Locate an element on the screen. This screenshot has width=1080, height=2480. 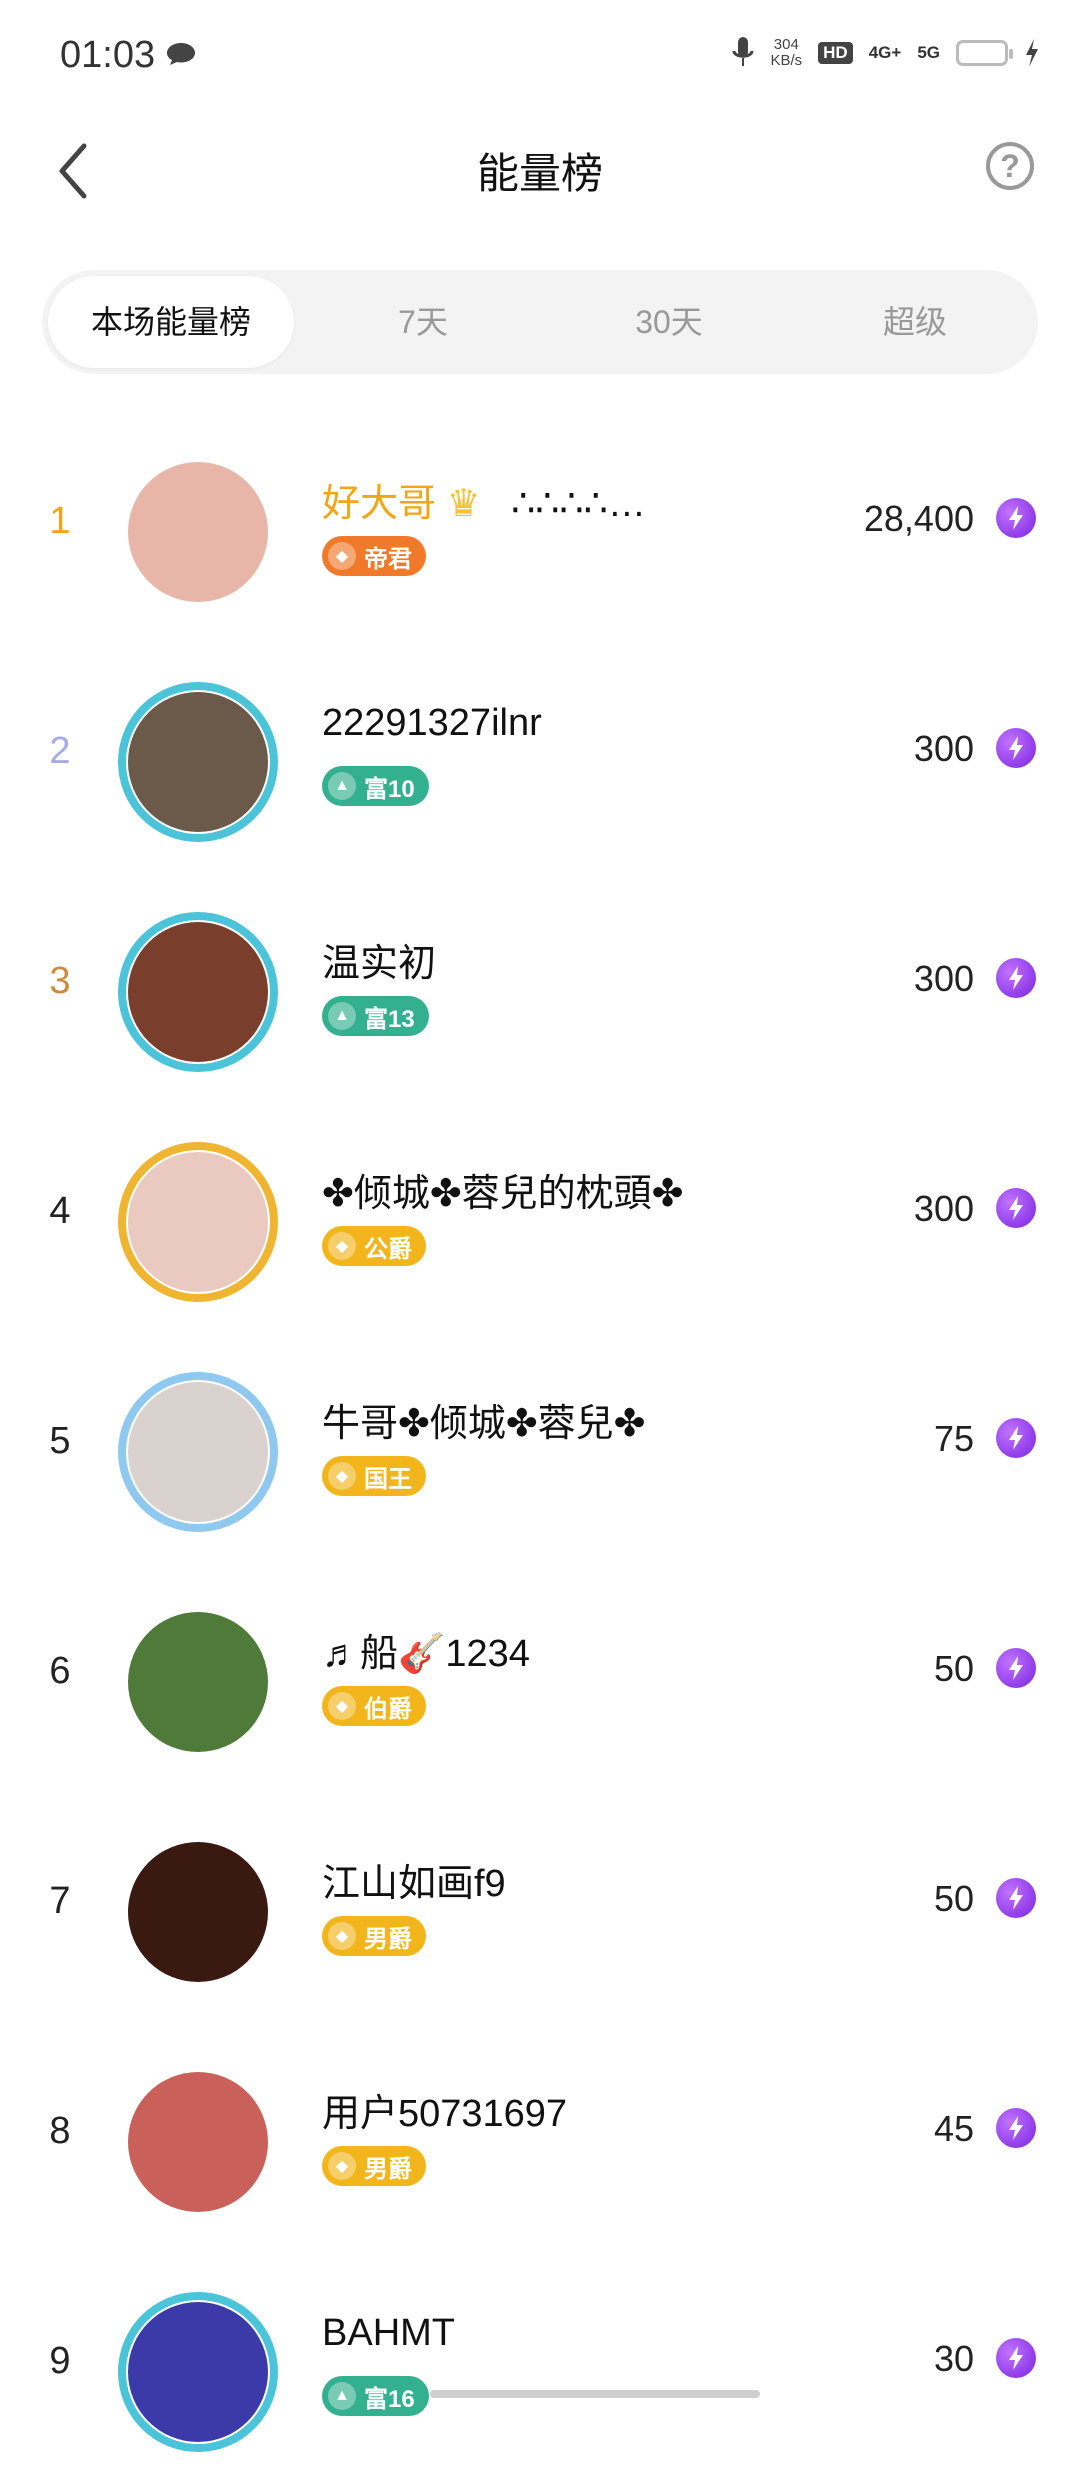
badge-label: 男爵 is located at coordinates (388, 2169).